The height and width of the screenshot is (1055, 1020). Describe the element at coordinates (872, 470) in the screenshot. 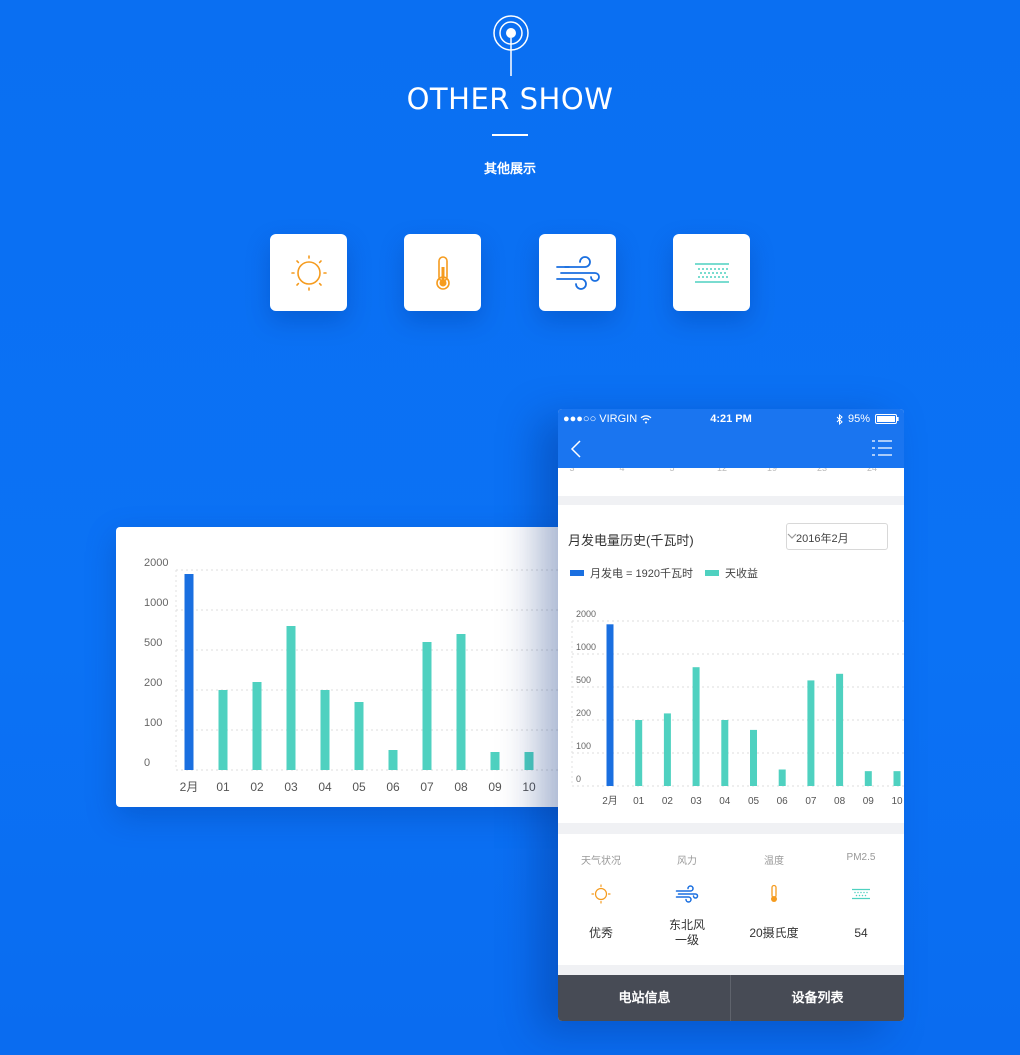

I see `peek-tick-label: 24` at that location.